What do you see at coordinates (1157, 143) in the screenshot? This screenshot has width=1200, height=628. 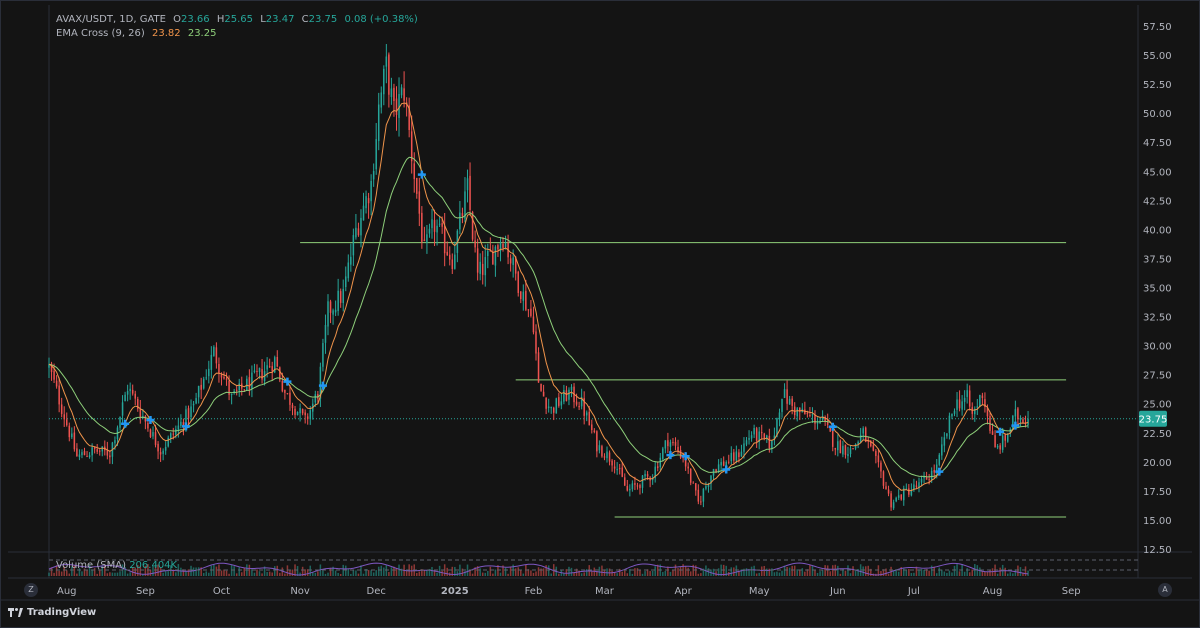 I see `y-tick-label: 47.50` at bounding box center [1157, 143].